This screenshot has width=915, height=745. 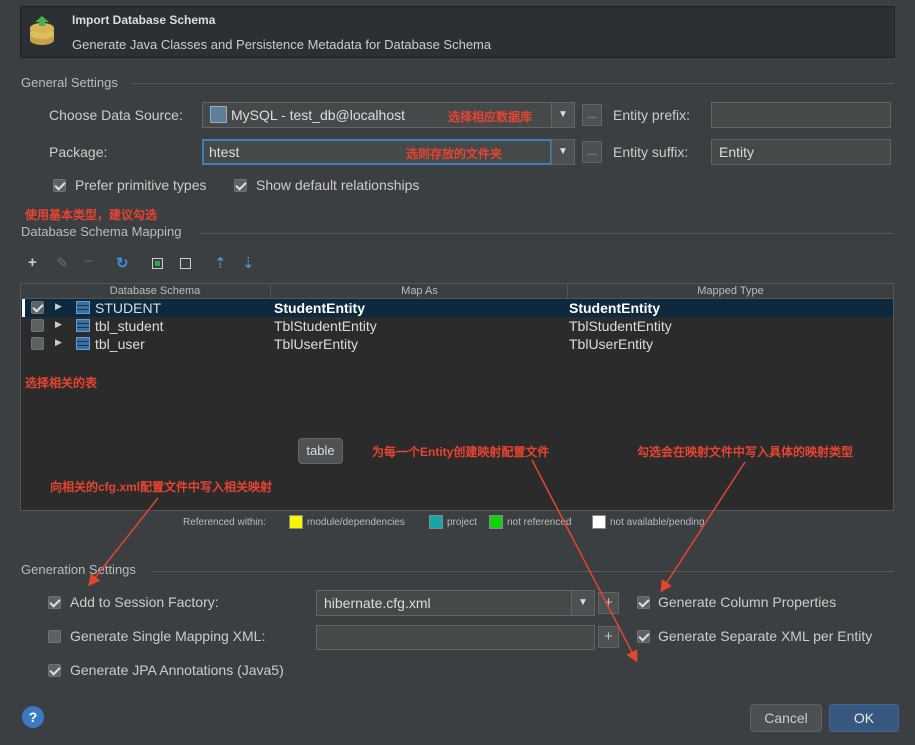 What do you see at coordinates (123, 542) in the screenshot?
I see `arrow-to-add-session` at bounding box center [123, 542].